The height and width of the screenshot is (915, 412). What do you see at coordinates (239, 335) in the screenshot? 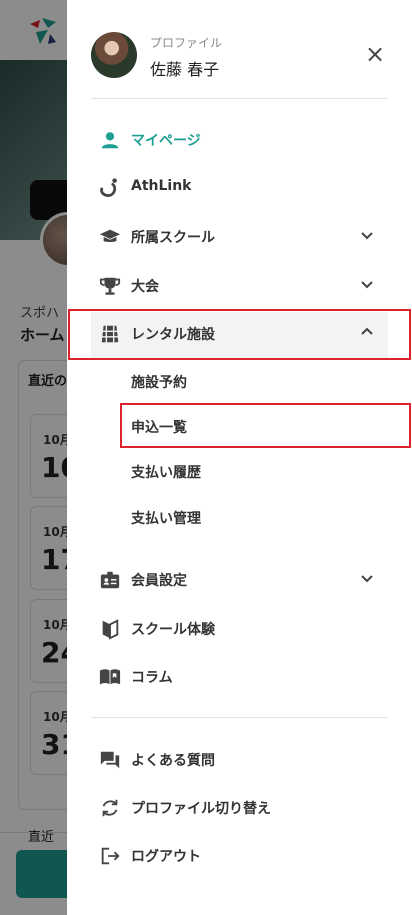
I see `menu-item-rental-facility: レンタル施設` at bounding box center [239, 335].